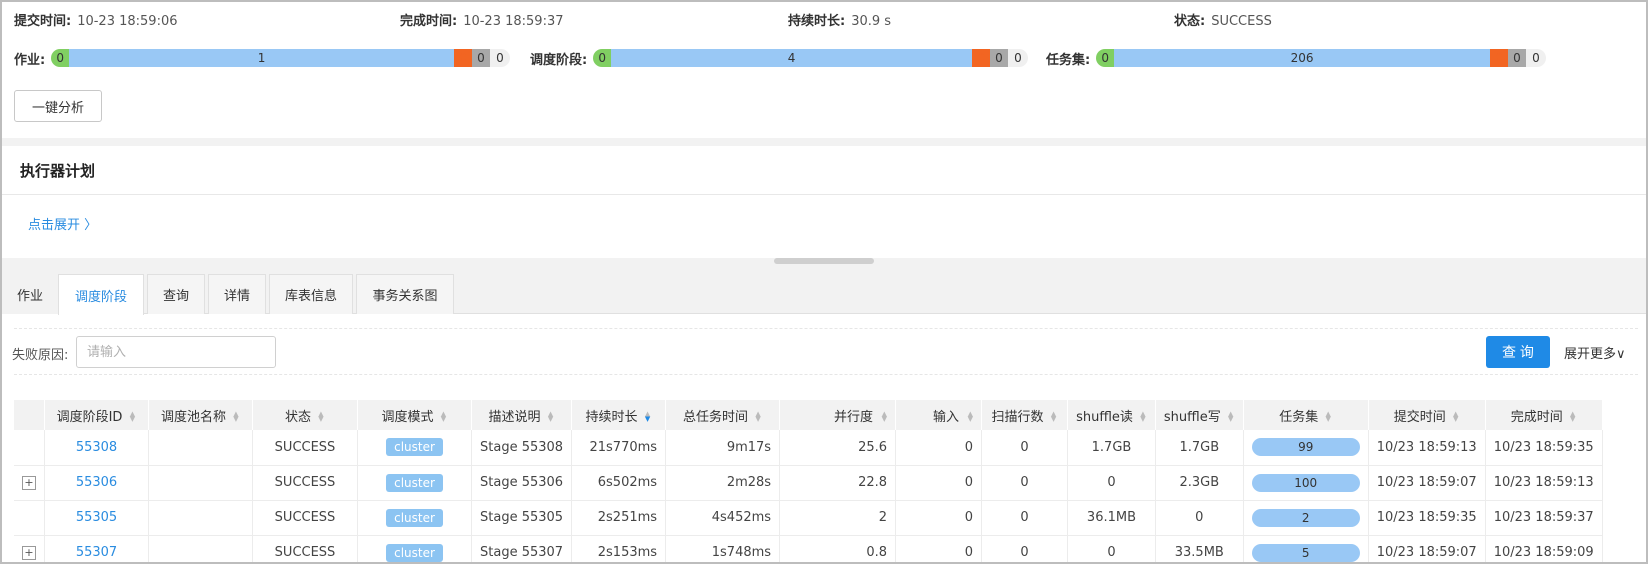 The height and width of the screenshot is (564, 1648). Describe the element at coordinates (1111, 548) in the screenshot. I see `shuffle-read-cell: 0` at that location.